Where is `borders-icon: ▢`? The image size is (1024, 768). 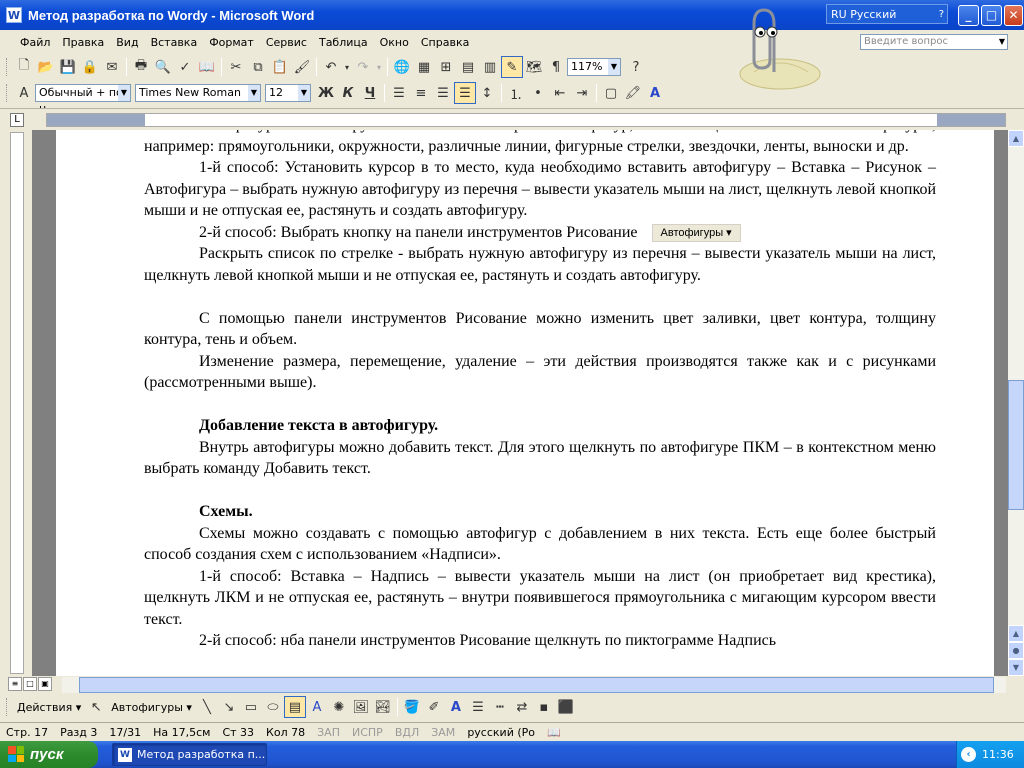
borders-icon: ▢ is located at coordinates (611, 93).